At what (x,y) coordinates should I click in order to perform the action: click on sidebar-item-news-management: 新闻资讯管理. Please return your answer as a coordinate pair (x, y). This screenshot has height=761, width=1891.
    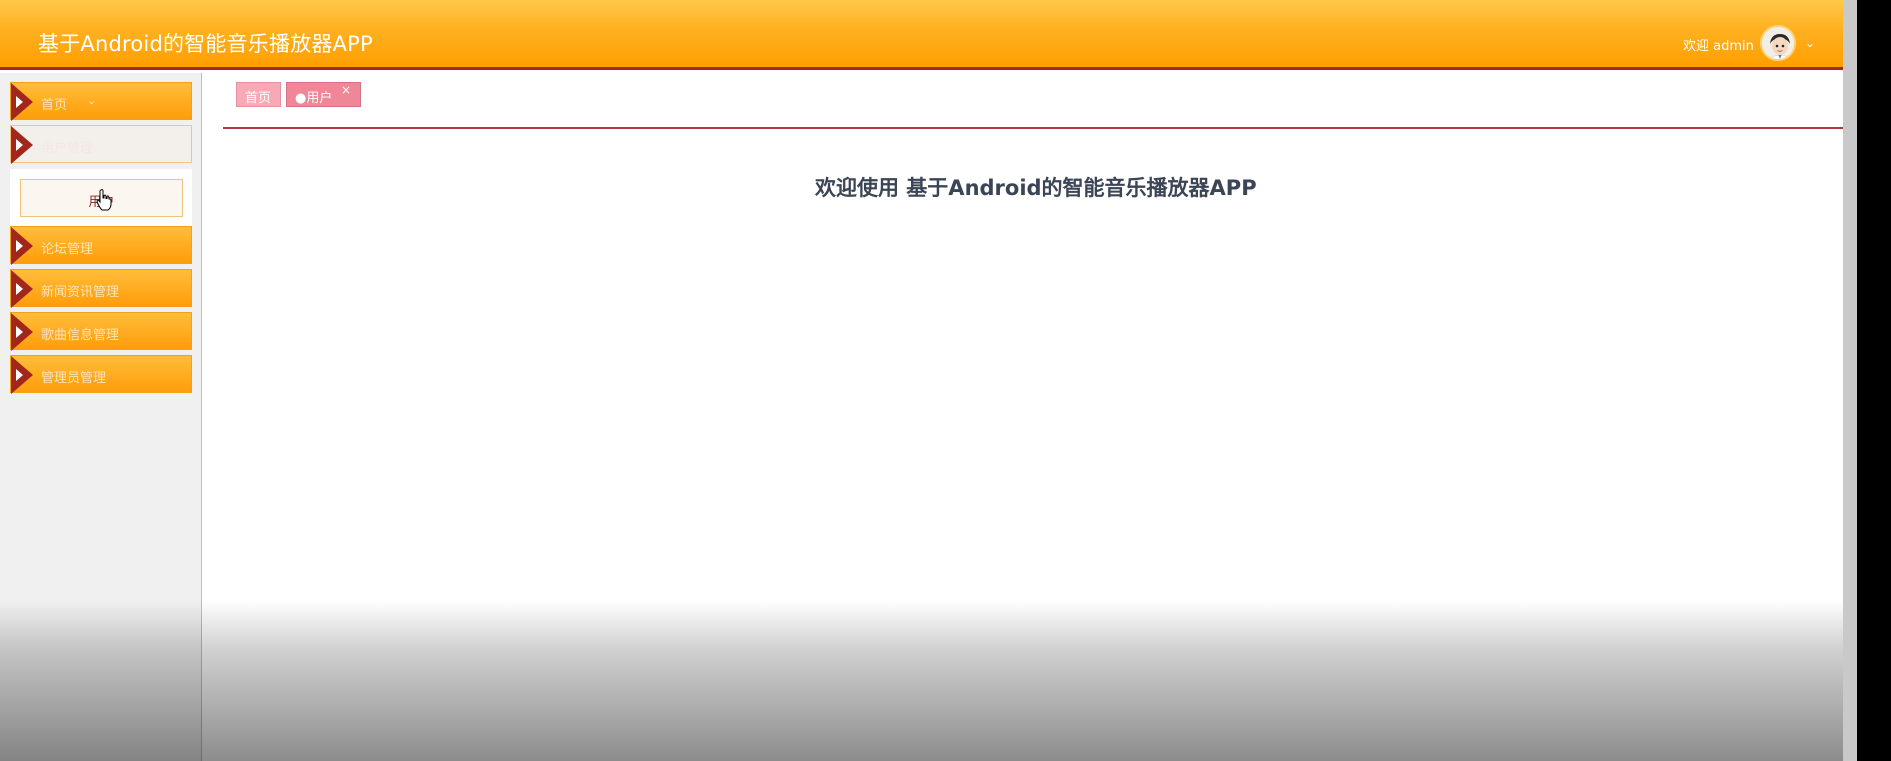
    Looking at the image, I should click on (101, 288).